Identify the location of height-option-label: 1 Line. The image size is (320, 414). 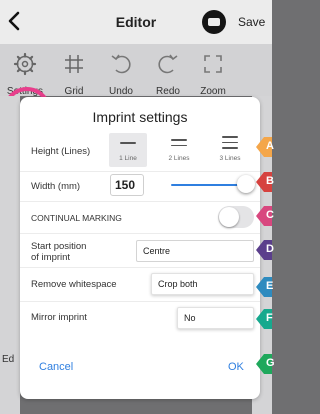
(128, 158).